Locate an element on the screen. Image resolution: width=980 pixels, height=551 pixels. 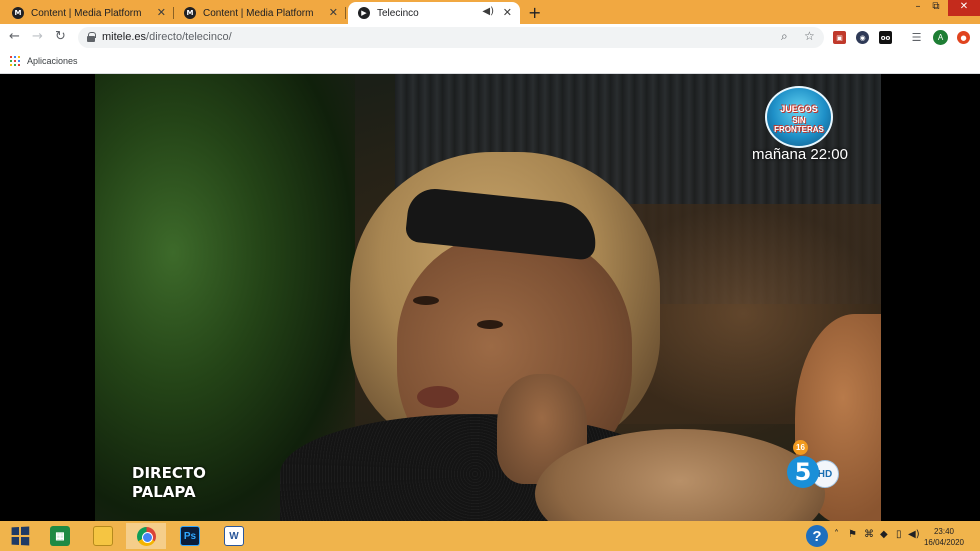
new-tab-button: + is located at coordinates (534, 12).